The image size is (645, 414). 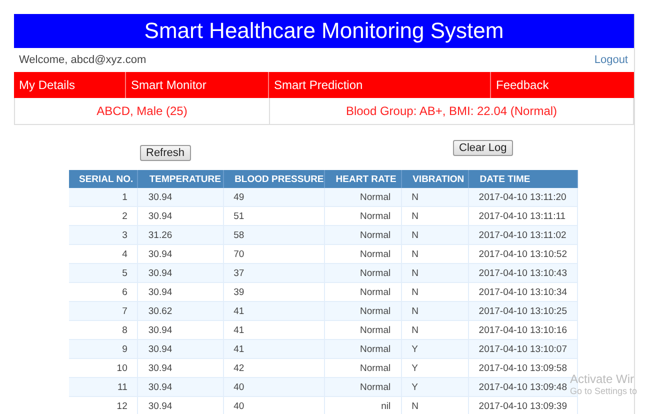 I want to click on column-header: BLOOD PRESSURE, so click(x=273, y=179).